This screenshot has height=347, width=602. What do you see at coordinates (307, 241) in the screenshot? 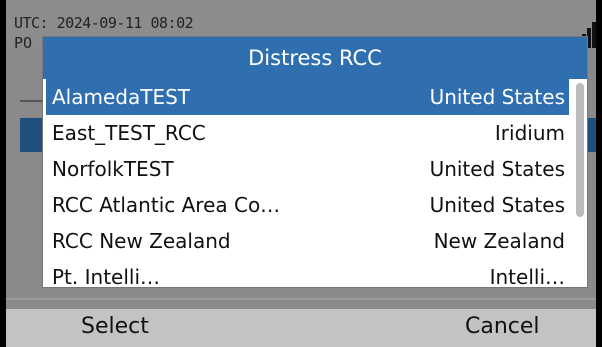
I see `list-item: RCC New Zealand New Zealand` at bounding box center [307, 241].